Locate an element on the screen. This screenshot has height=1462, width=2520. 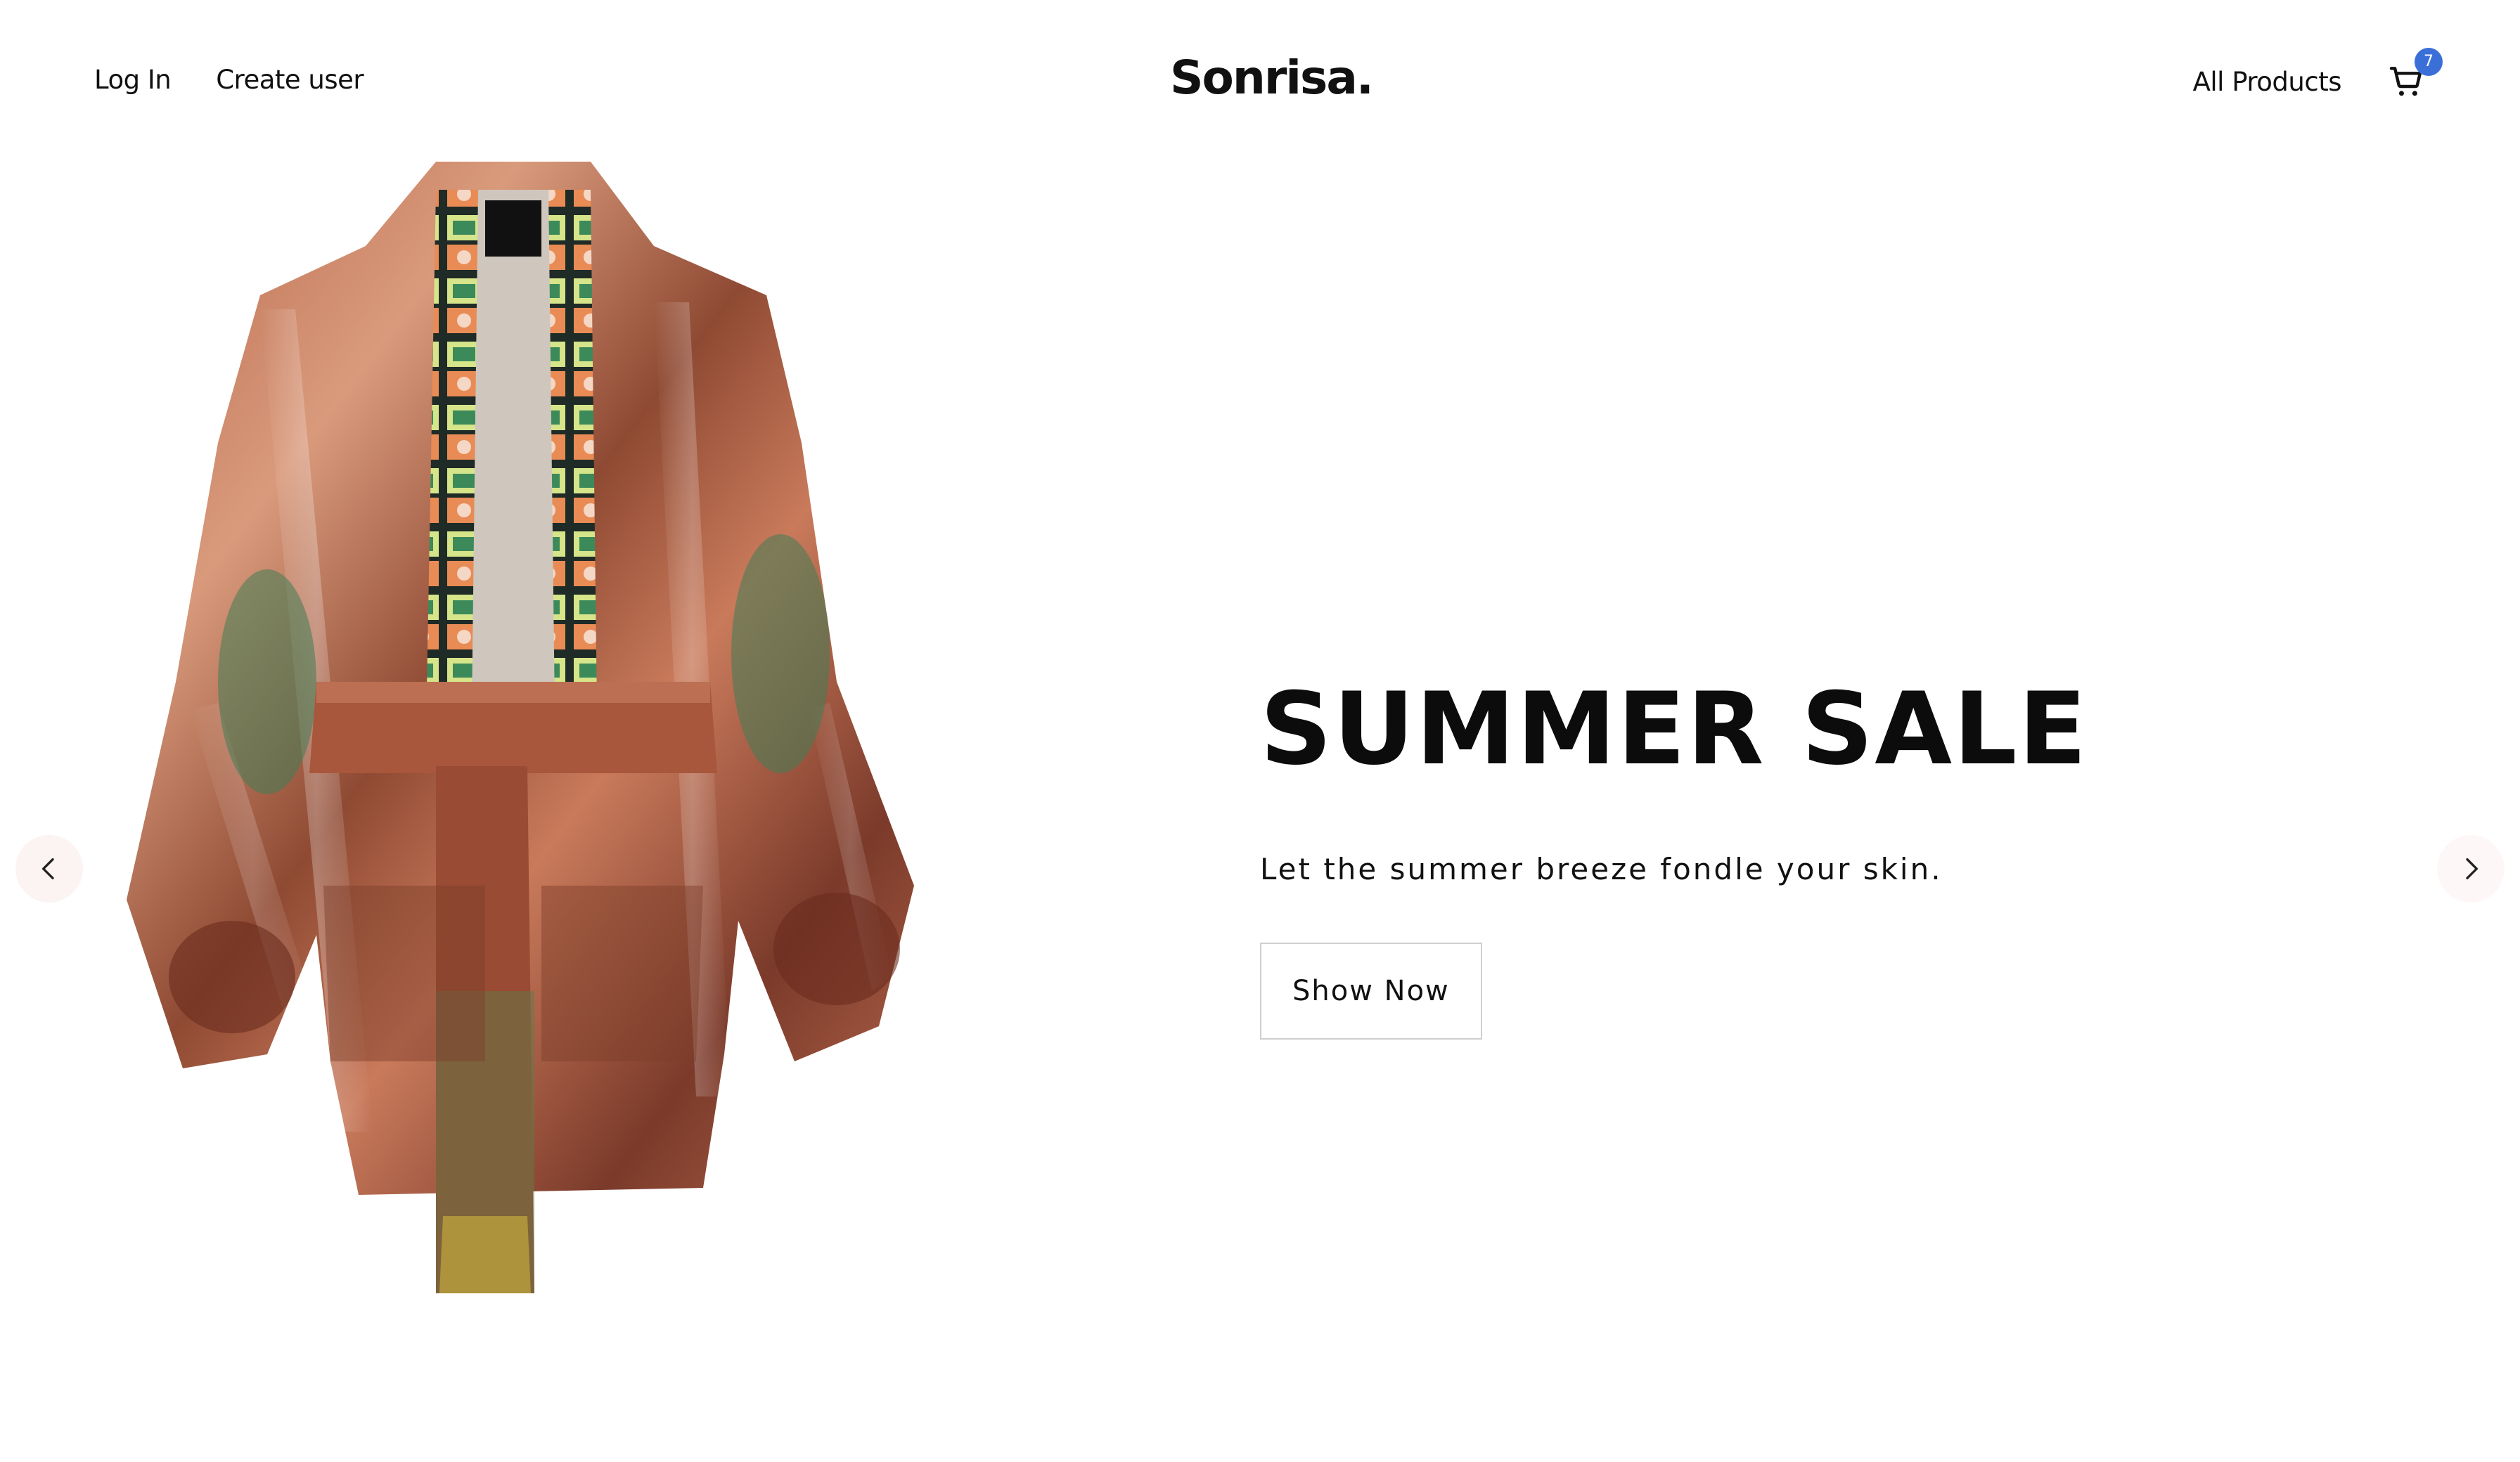
cart-button: 7 is located at coordinates (2414, 74).